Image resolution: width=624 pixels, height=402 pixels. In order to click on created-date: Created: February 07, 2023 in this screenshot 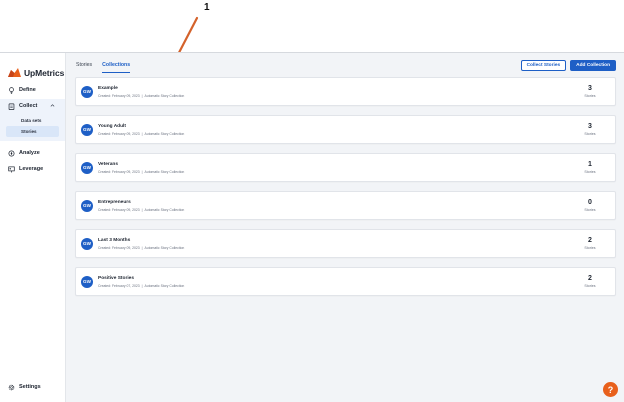, I will do `click(119, 285)`.